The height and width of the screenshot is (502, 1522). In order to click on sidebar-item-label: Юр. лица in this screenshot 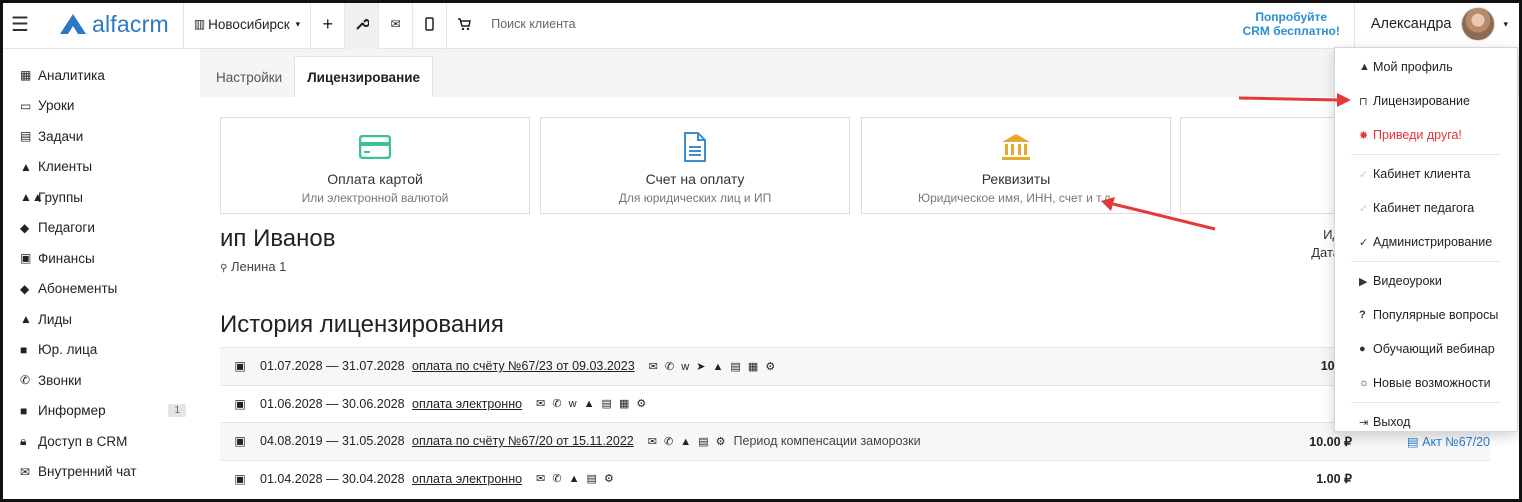, I will do `click(68, 350)`.